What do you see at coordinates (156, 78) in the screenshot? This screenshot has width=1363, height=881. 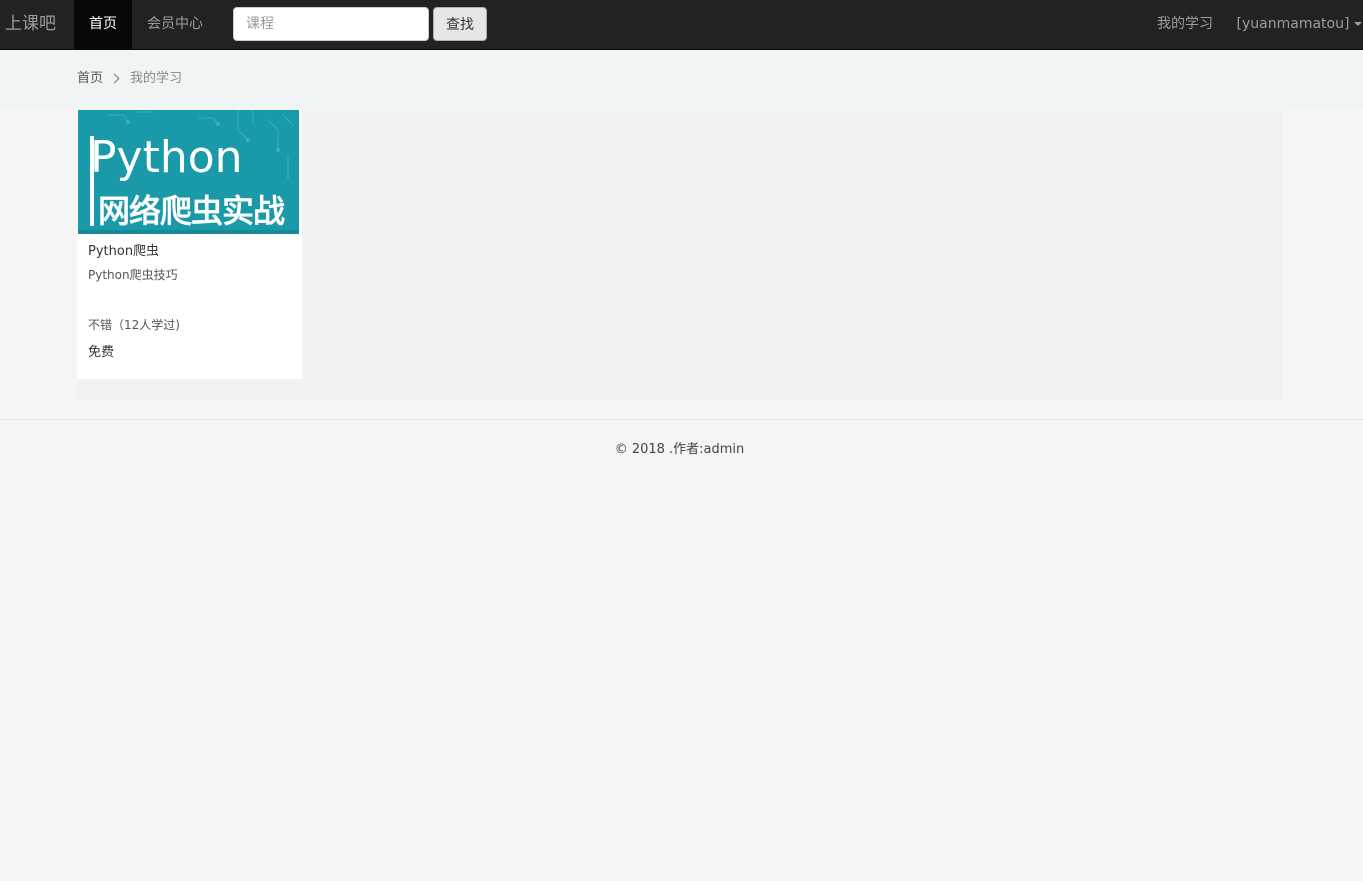 I see `breadcrumb-current: 我的学习` at bounding box center [156, 78].